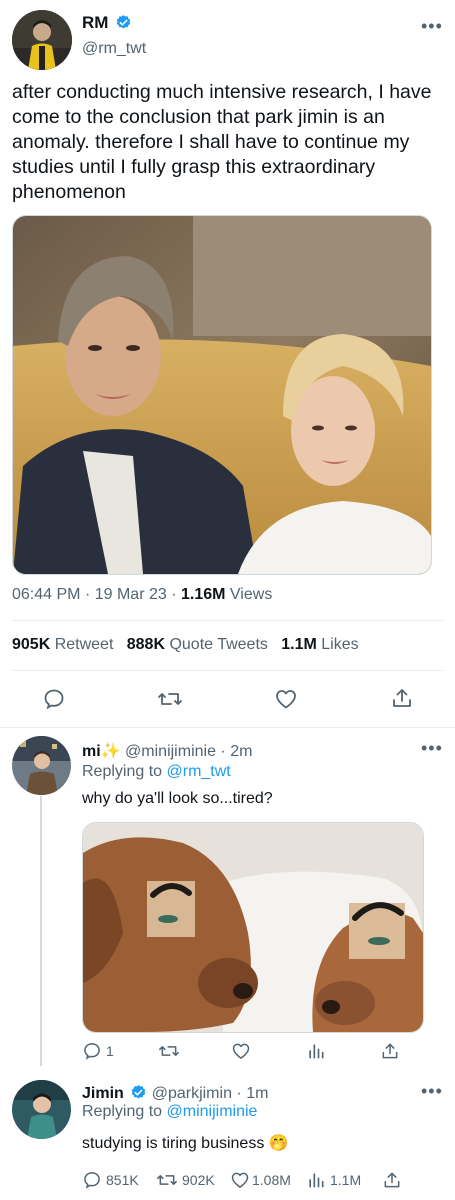 The width and height of the screenshot is (455, 1200). Describe the element at coordinates (212, 1111) in the screenshot. I see `replying-mention: @minijiminie` at that location.